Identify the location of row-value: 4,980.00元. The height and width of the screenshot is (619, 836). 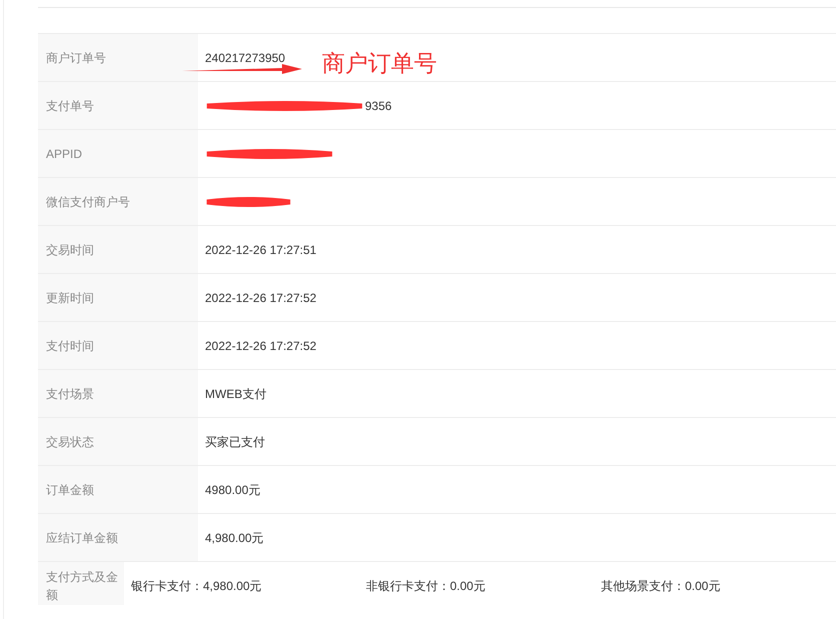
(234, 538).